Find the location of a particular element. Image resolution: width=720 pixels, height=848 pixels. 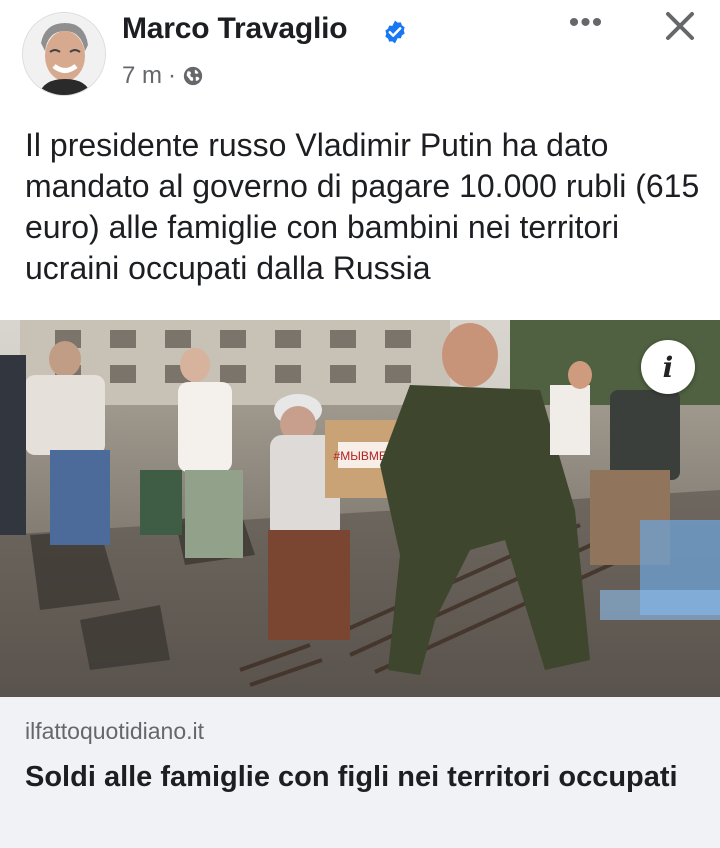

author-name: Marco Travaglio is located at coordinates (235, 29).